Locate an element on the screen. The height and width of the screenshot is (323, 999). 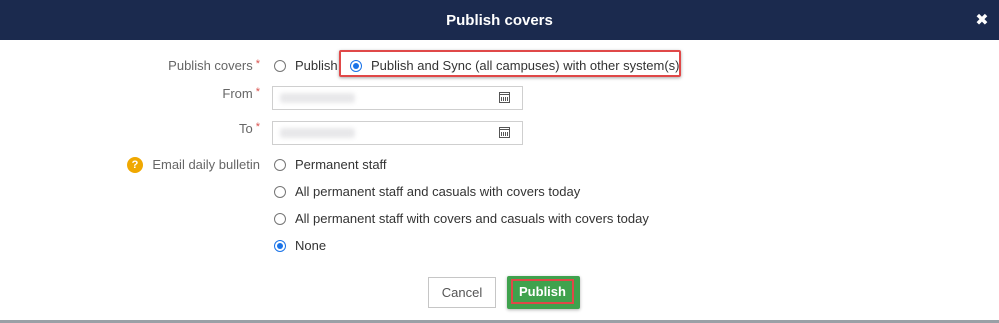
to-label-text: To is located at coordinates (245, 128).